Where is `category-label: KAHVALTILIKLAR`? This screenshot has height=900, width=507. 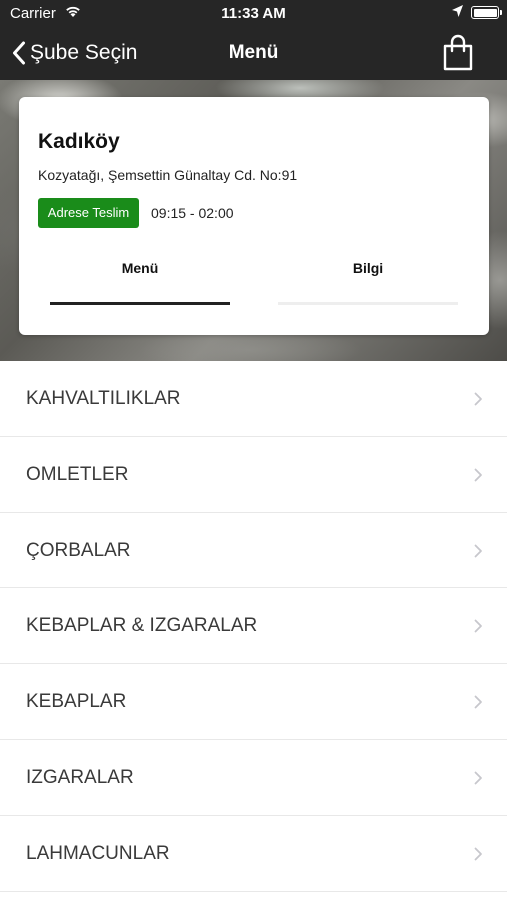 category-label: KAHVALTILIKLAR is located at coordinates (103, 398).